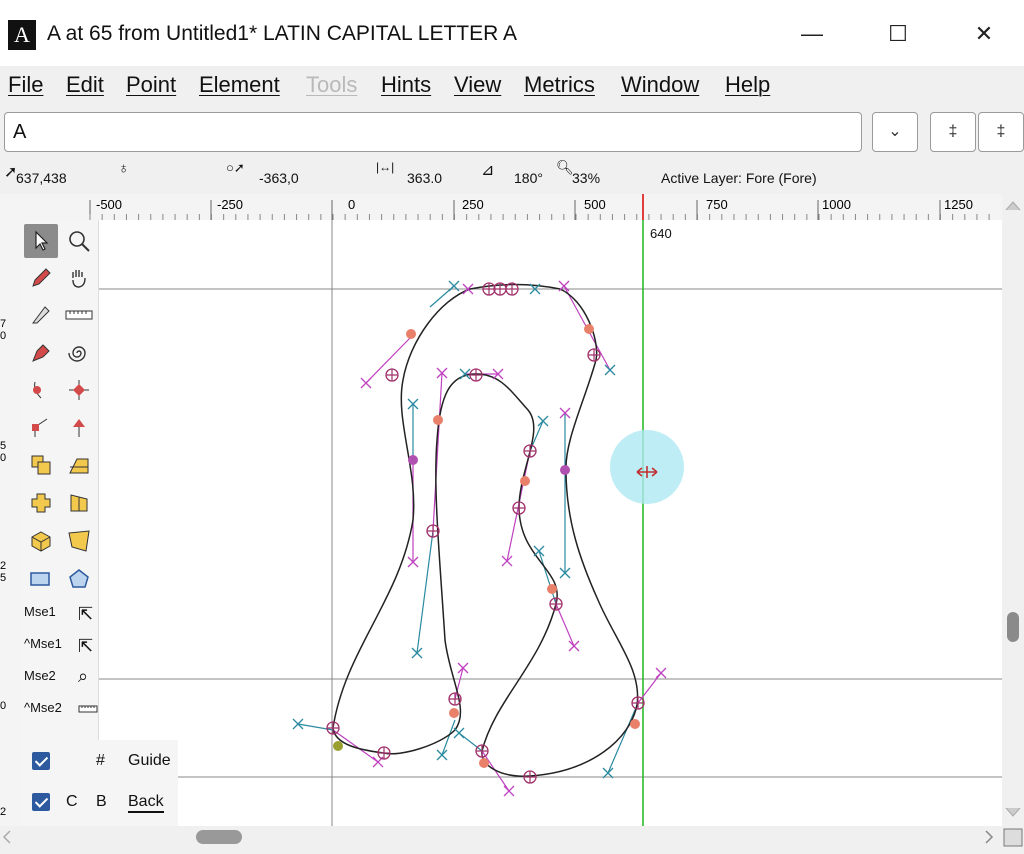  I want to click on menu-hints: Hints, so click(406, 85).